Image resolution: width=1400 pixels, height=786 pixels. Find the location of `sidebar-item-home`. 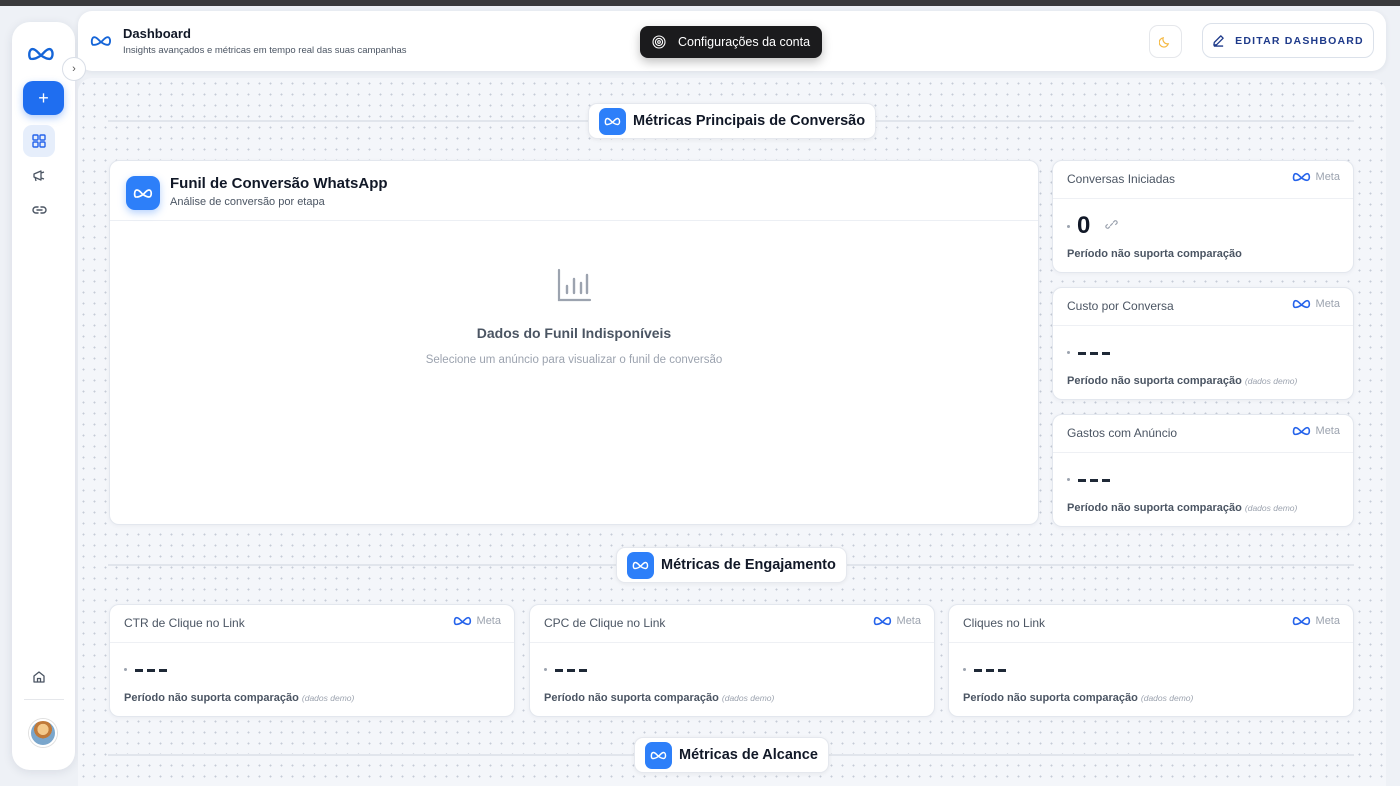

sidebar-item-home is located at coordinates (39, 677).